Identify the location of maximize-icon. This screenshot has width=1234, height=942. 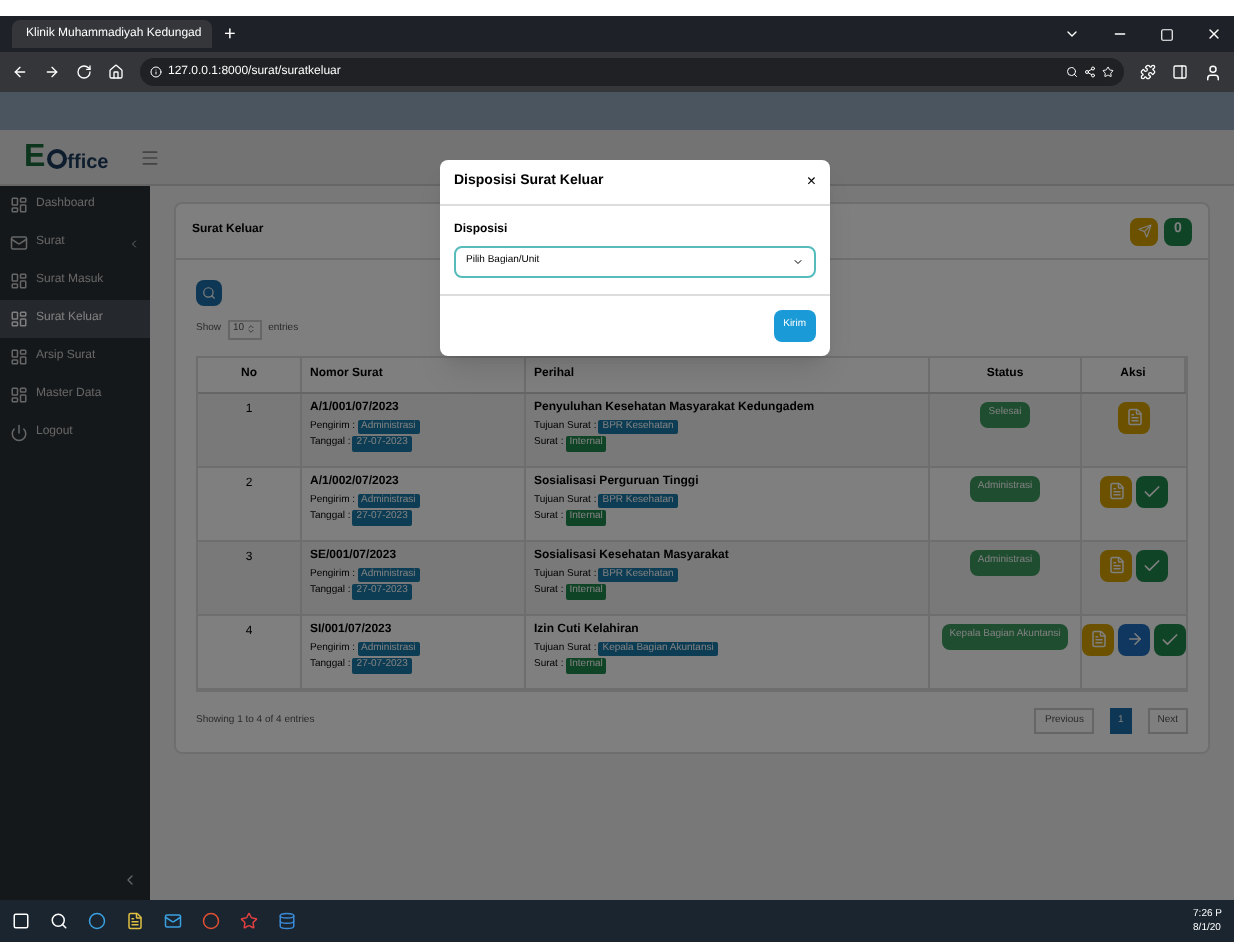
(1167, 34).